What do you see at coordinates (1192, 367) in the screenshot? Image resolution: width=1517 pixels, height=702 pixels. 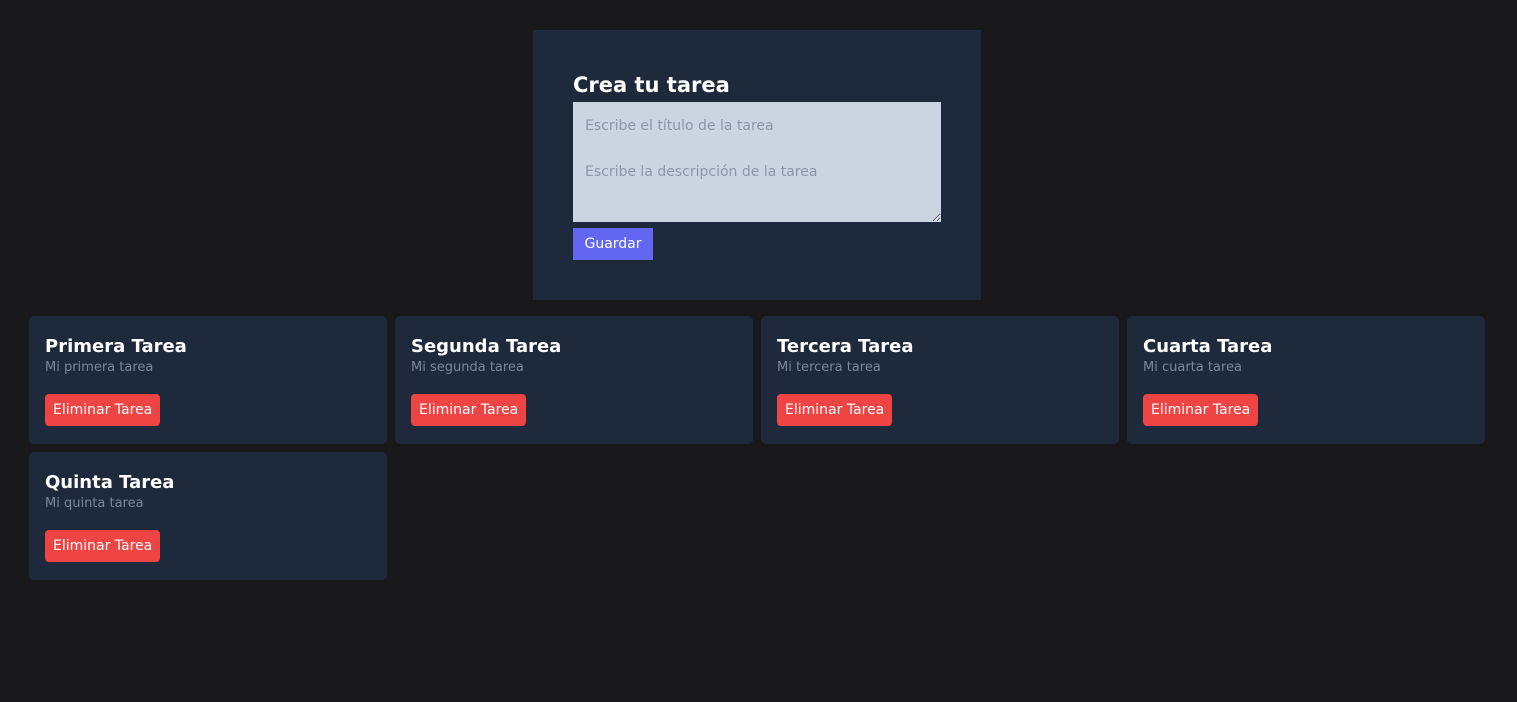 I see `task-description: Mi cuarta tarea` at bounding box center [1192, 367].